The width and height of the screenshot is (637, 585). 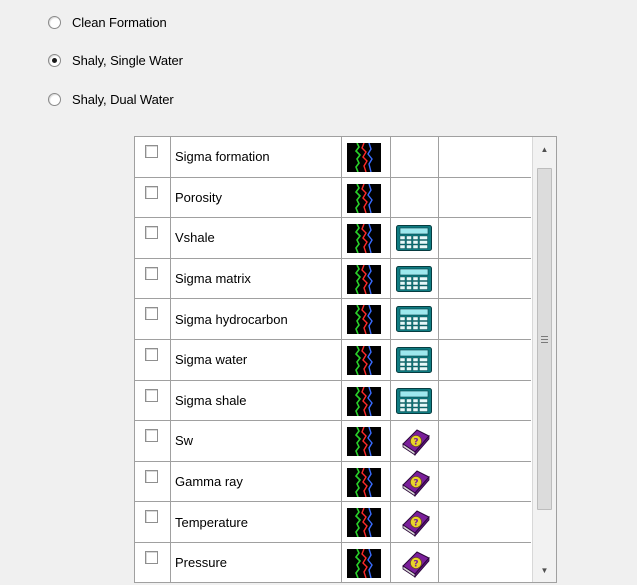 What do you see at coordinates (211, 360) in the screenshot?
I see `parameter-name: Sigma water` at bounding box center [211, 360].